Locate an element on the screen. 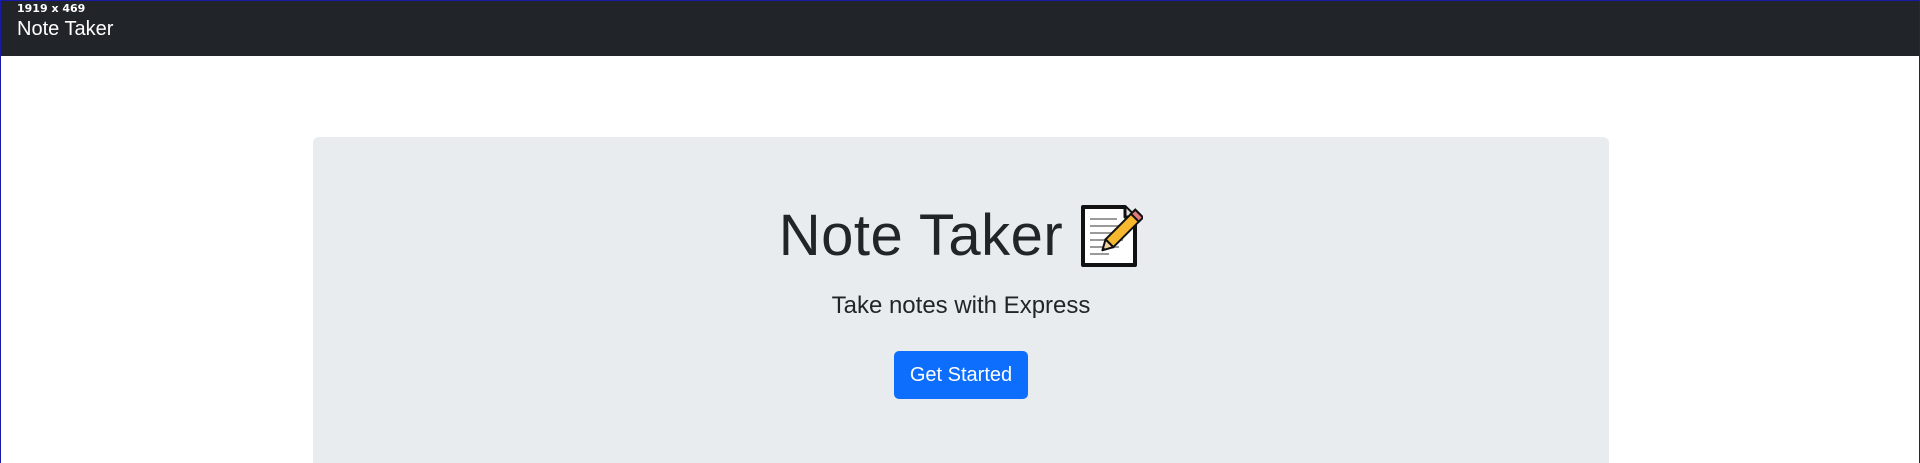 The image size is (1920, 463). hero-subtitle: Take notes with Express is located at coordinates (961, 305).